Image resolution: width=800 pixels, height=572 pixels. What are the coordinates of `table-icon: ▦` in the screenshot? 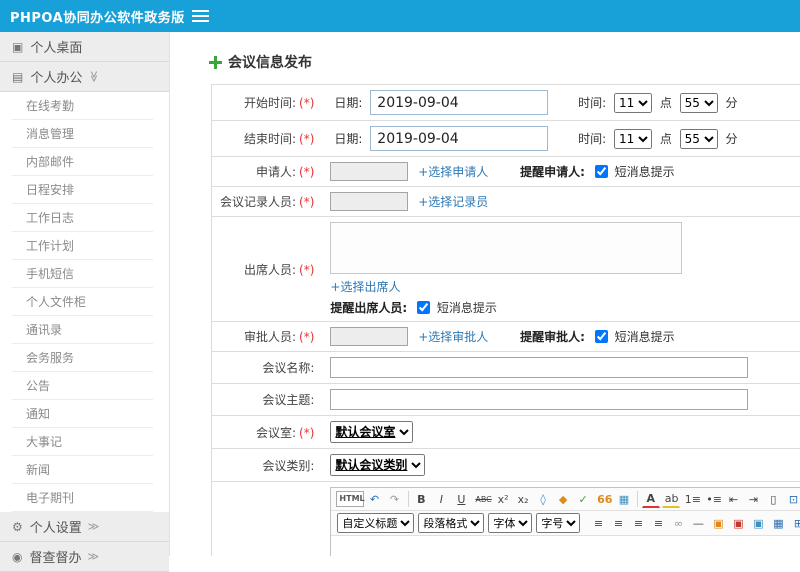 It's located at (778, 523).